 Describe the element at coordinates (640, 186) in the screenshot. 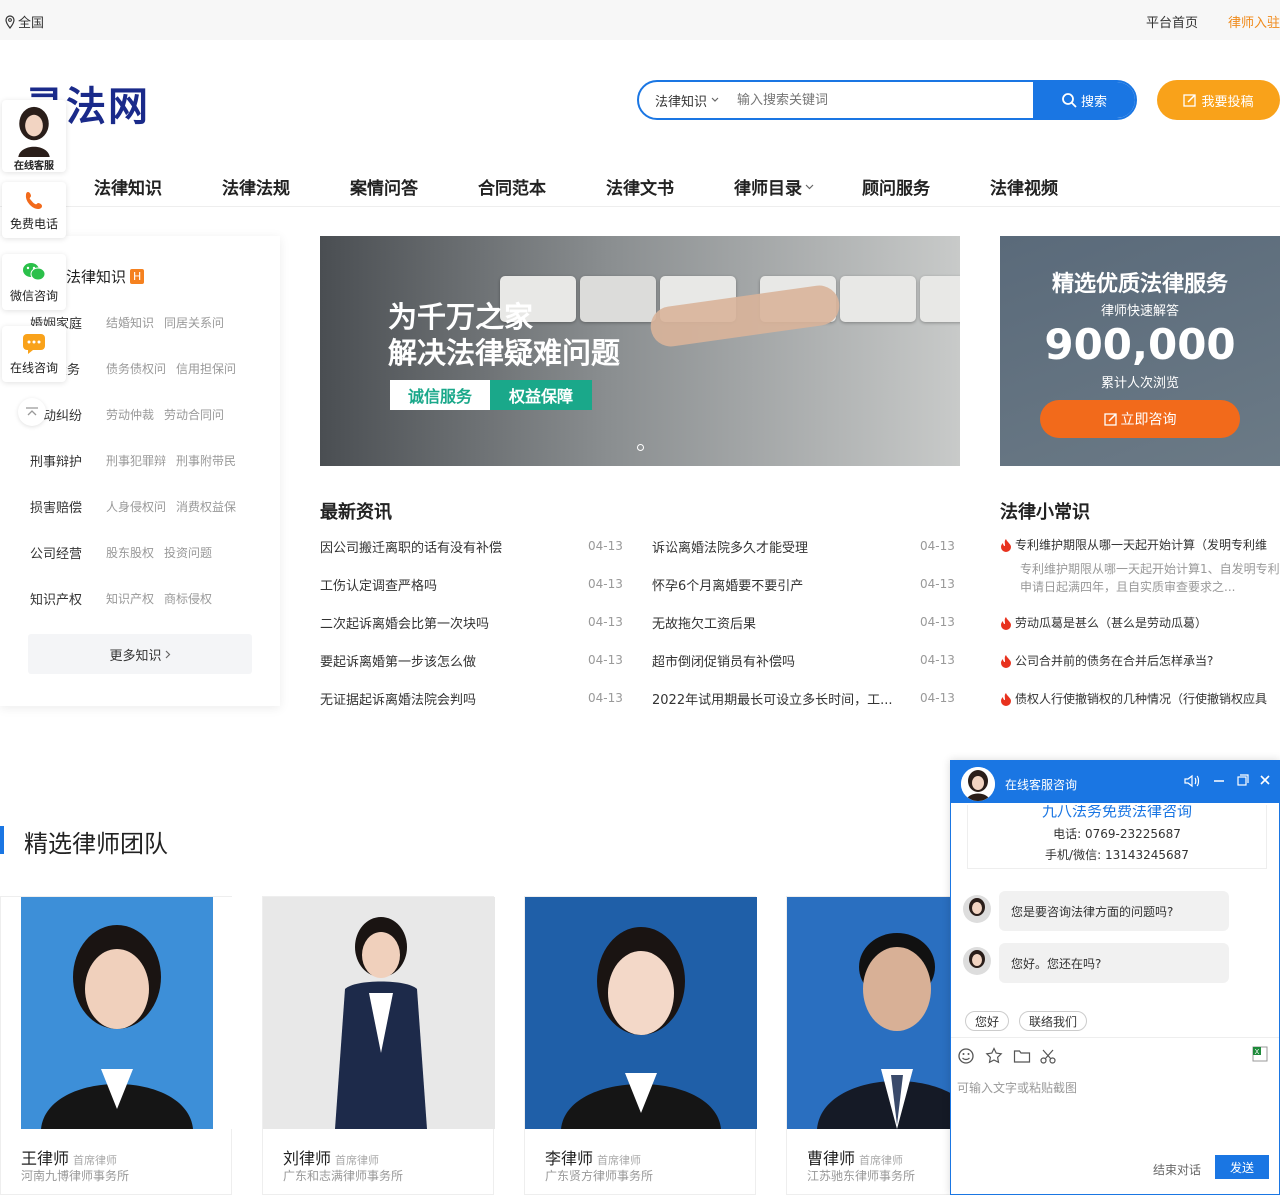

I see `nav-item-documents: 法律文书` at that location.